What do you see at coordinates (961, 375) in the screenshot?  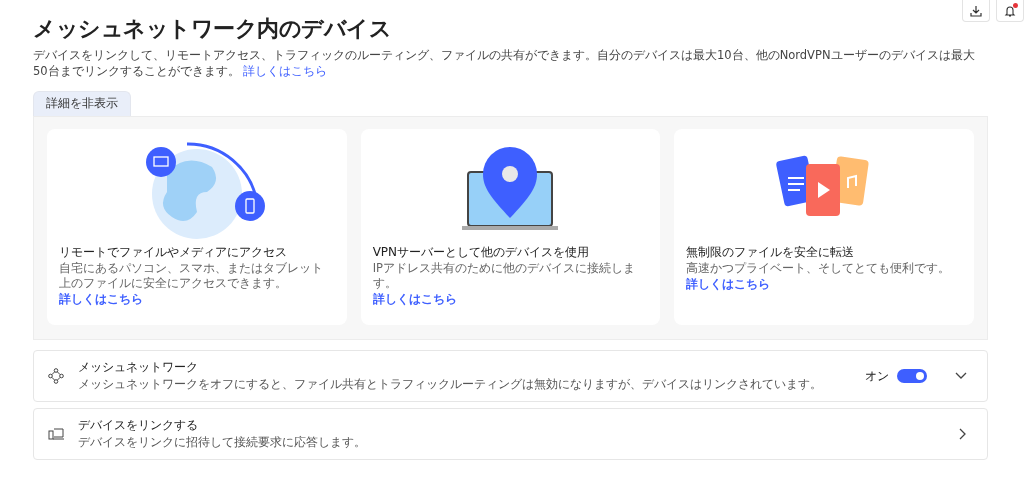 I see `chevron-down-icon` at bounding box center [961, 375].